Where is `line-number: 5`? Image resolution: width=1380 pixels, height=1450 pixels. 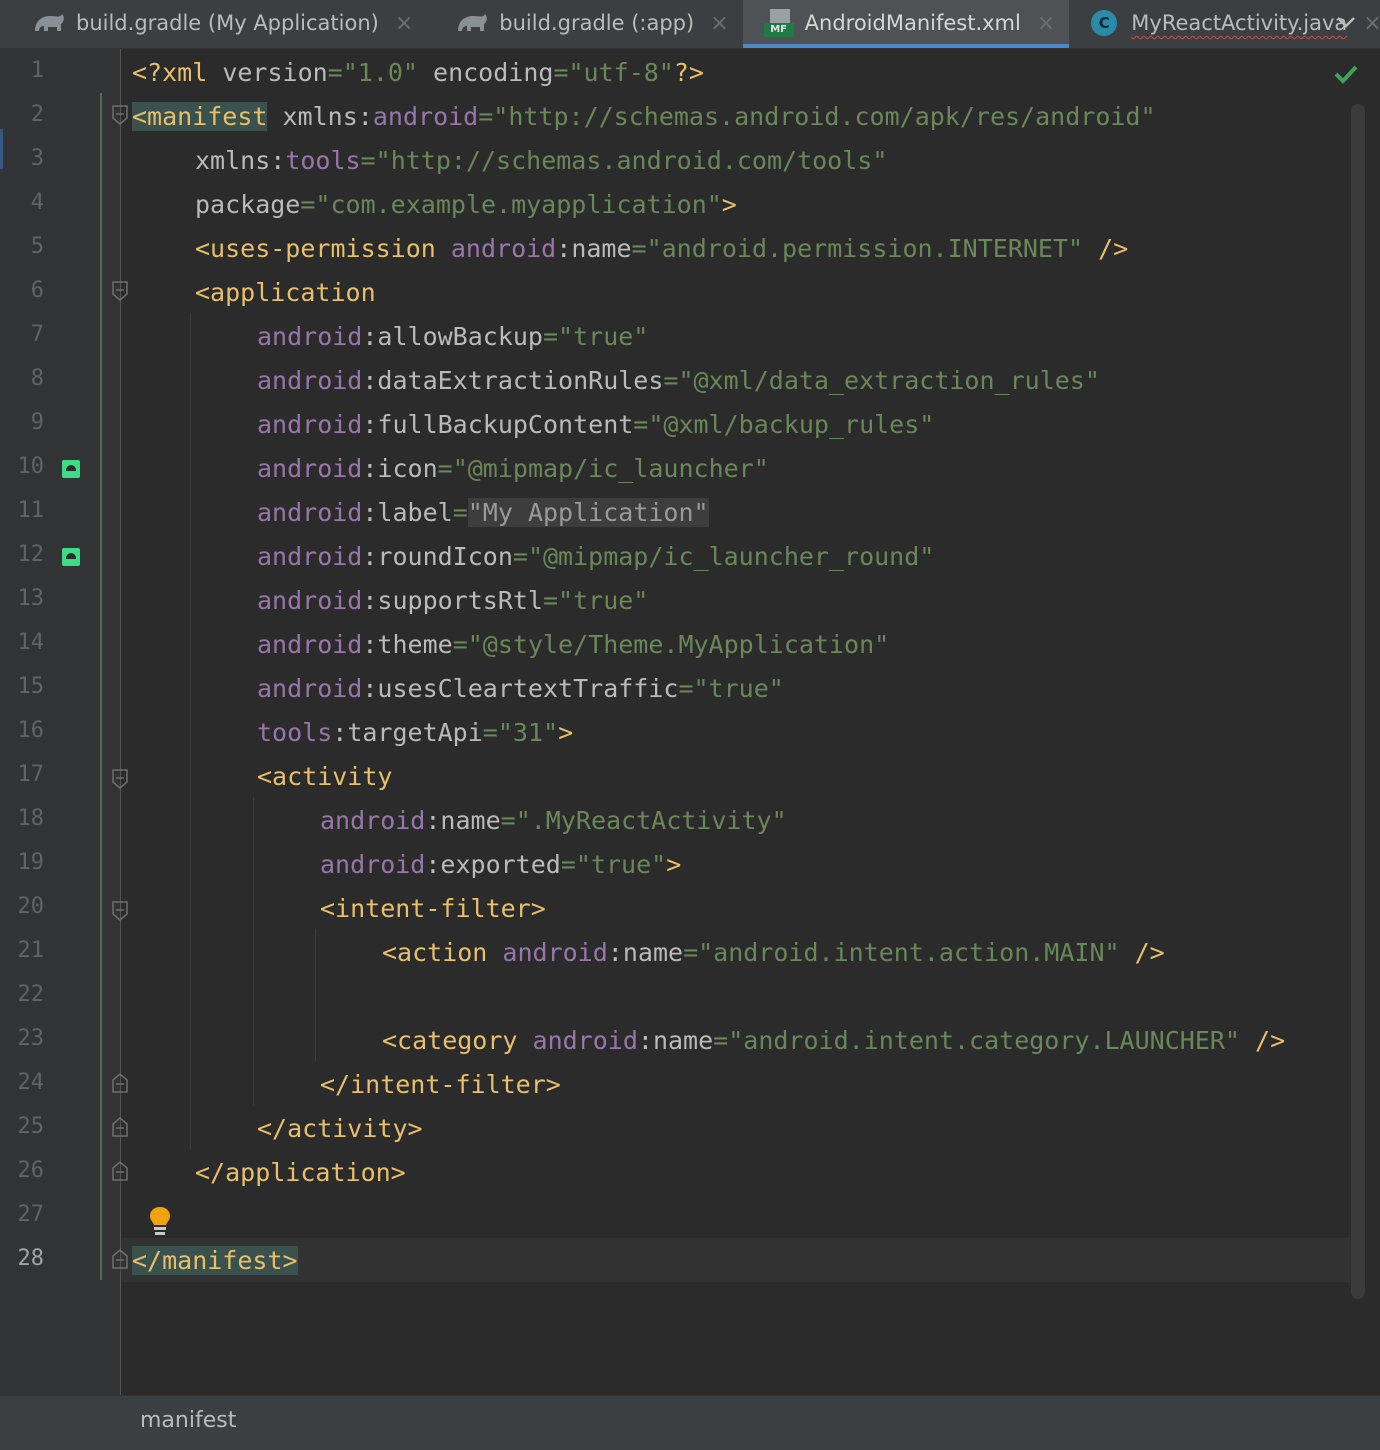 line-number: 5 is located at coordinates (37, 246).